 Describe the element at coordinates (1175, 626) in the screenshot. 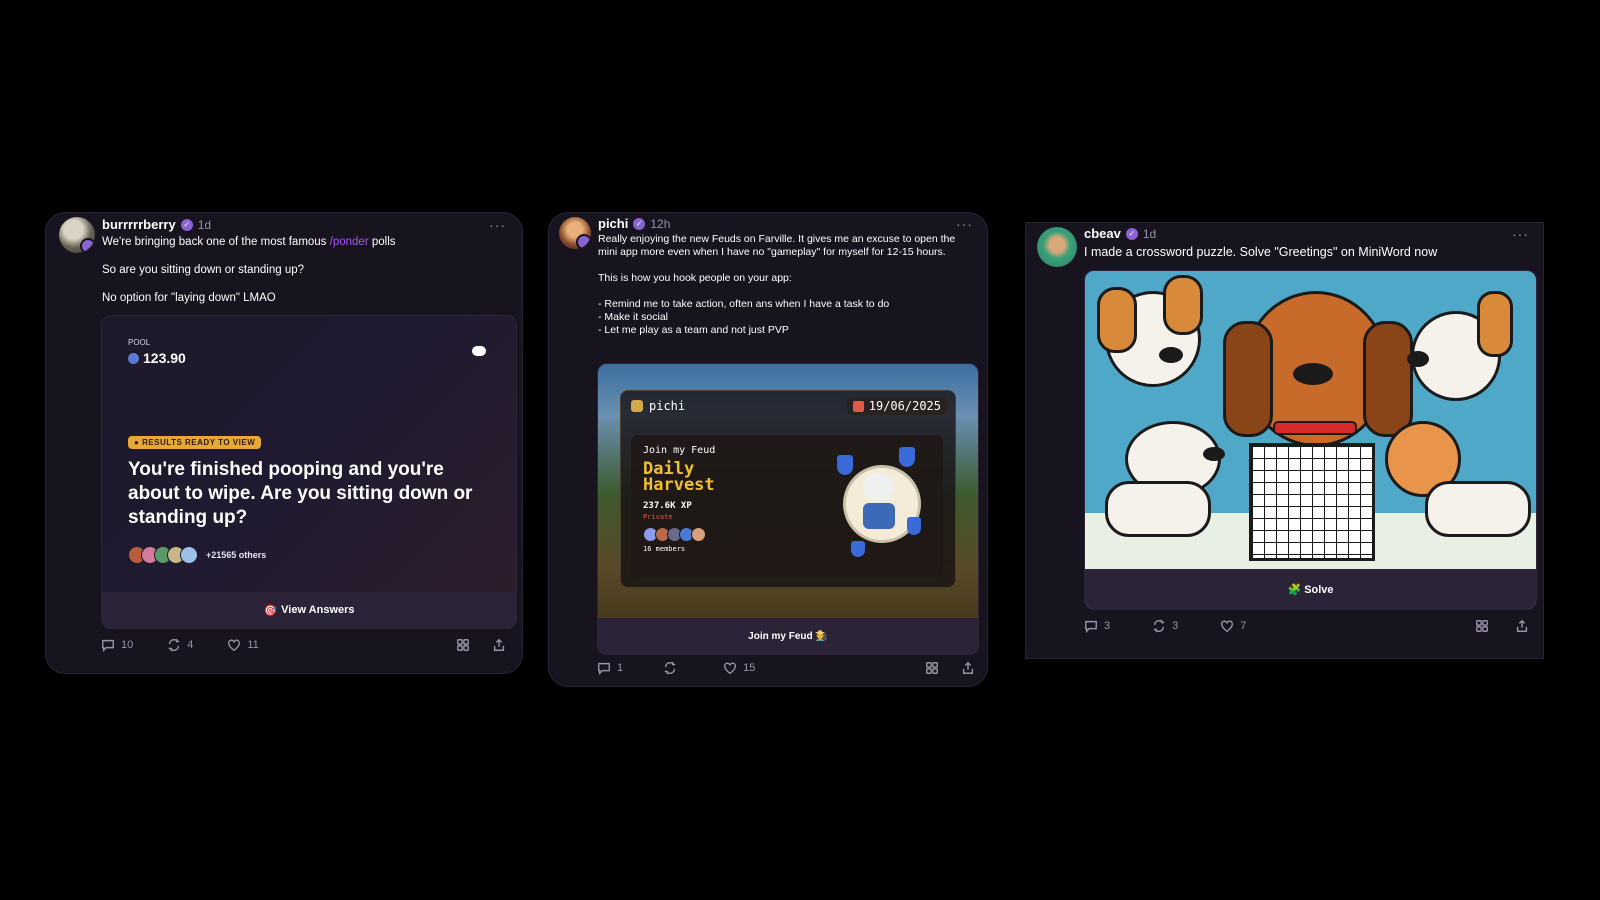

I see `recast-count: 3` at that location.